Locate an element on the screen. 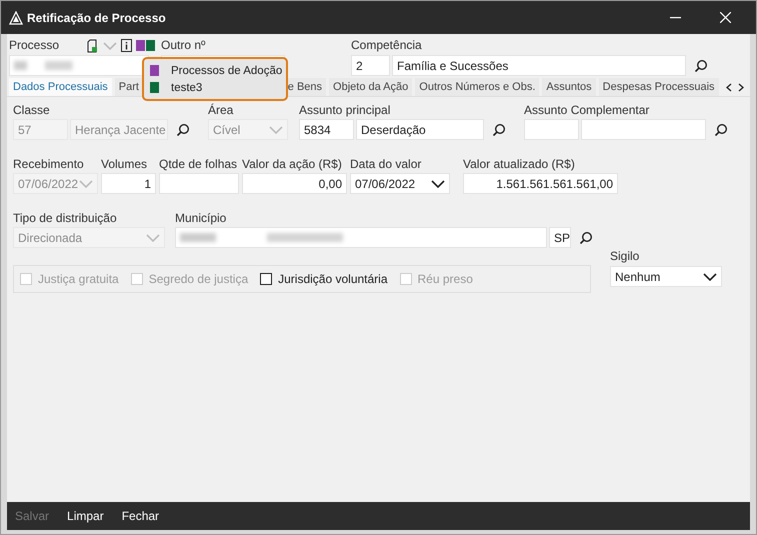 The width and height of the screenshot is (757, 535). popup-item: Processos de Adoção is located at coordinates (215, 70).